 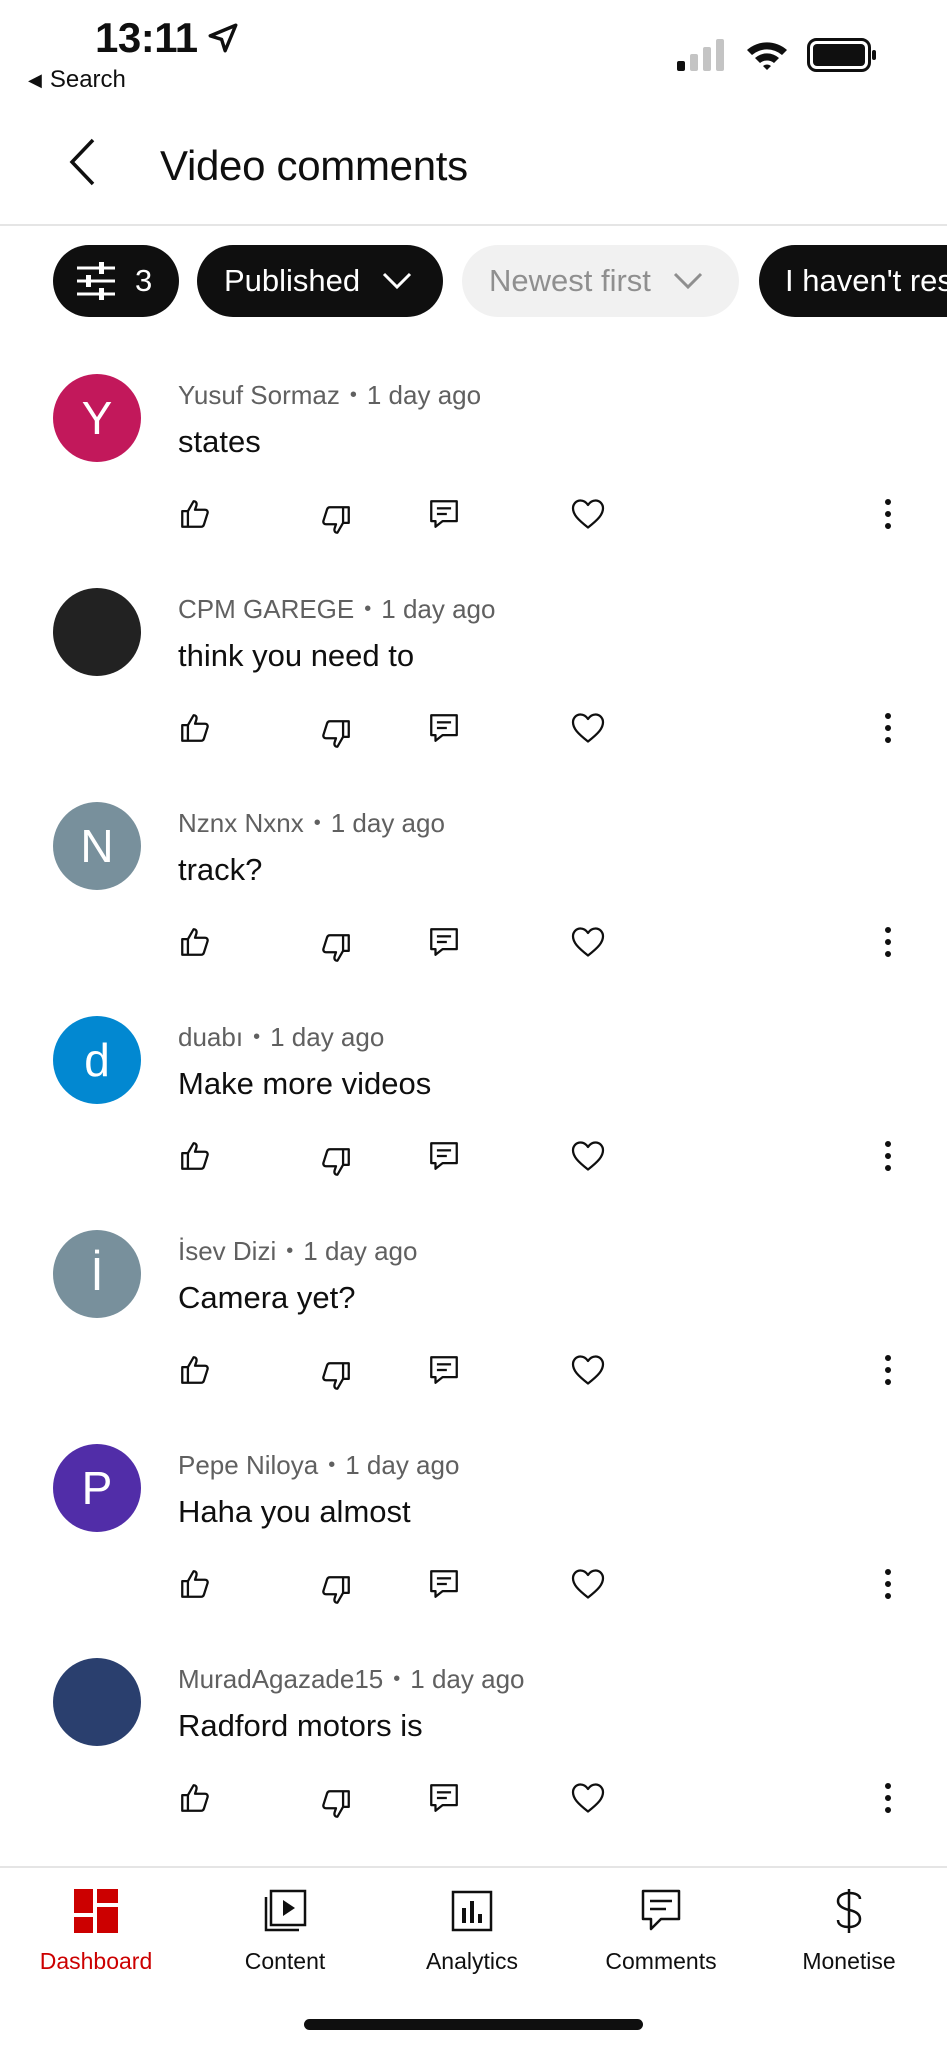 What do you see at coordinates (853, 281) in the screenshot?
I see `unresponded-filter-chip: I haven't responded` at bounding box center [853, 281].